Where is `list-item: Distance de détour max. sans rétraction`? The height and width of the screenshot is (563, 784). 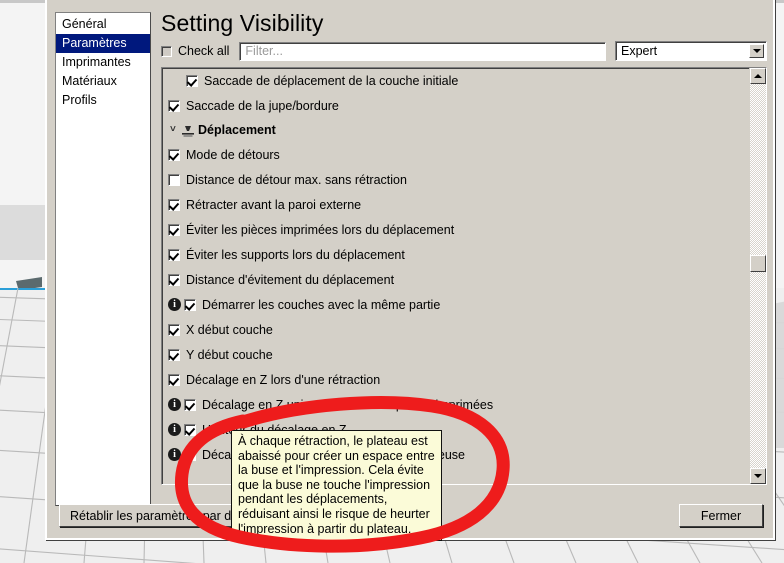
list-item: Distance de détour max. sans rétraction is located at coordinates (455, 179).